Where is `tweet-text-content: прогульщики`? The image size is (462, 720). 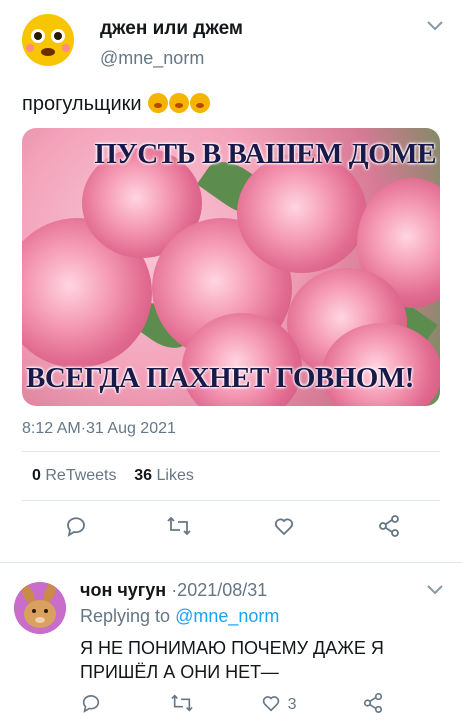 tweet-text-content: прогульщики is located at coordinates (82, 104).